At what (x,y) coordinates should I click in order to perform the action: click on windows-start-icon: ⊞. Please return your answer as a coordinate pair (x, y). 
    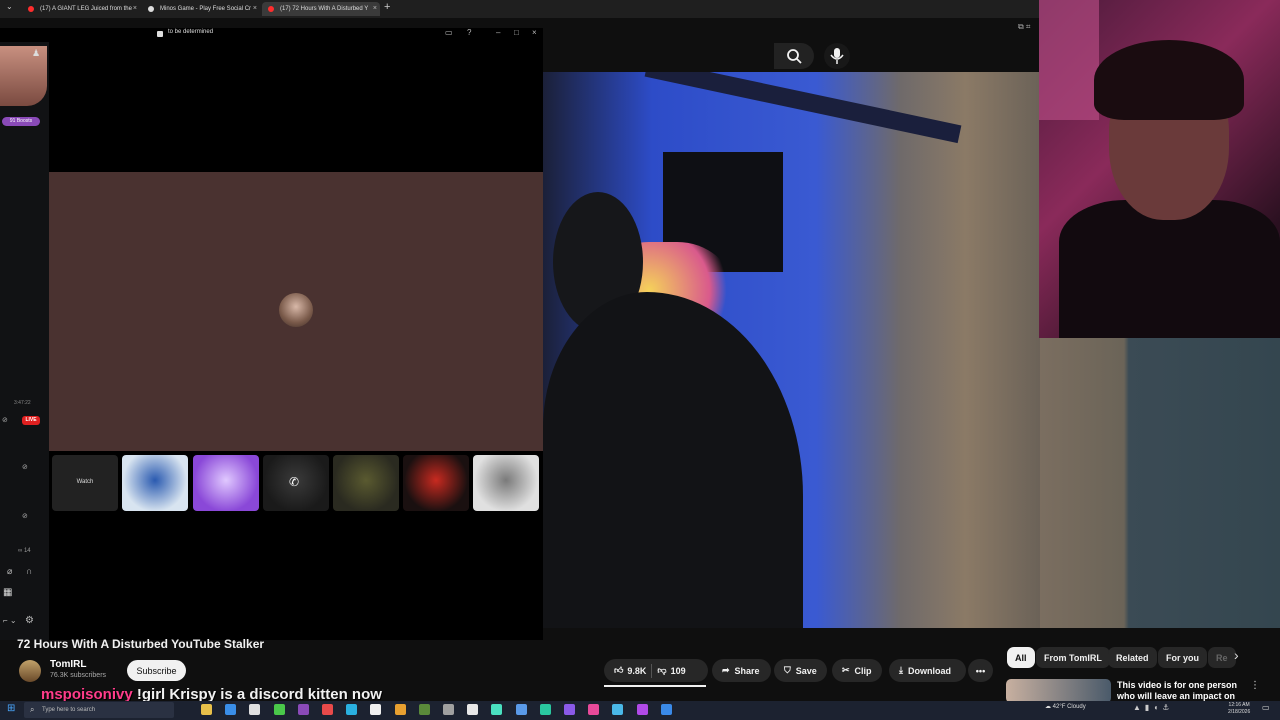
    Looking at the image, I should click on (11, 708).